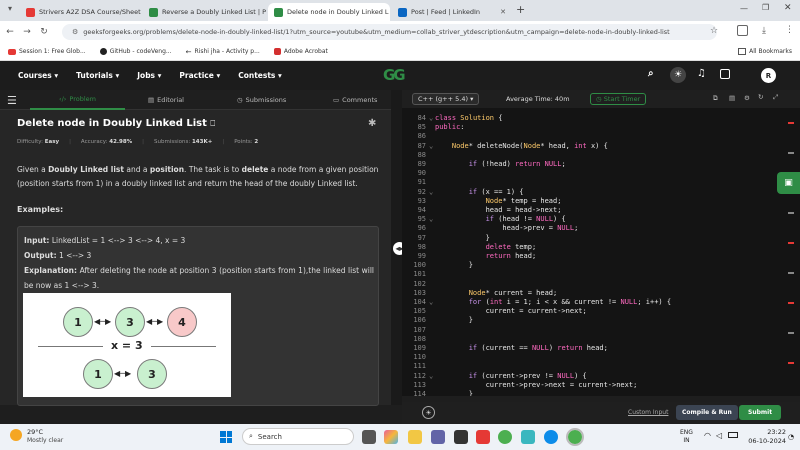 Image resolution: width=800 pixels, height=450 pixels. Describe the element at coordinates (418, 339) in the screenshot. I see `code-line: 108` at that location.